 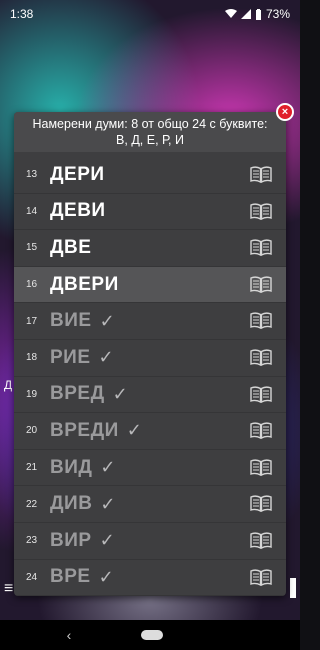 What do you see at coordinates (69, 635) in the screenshot?
I see `back-icon: ‹` at bounding box center [69, 635].